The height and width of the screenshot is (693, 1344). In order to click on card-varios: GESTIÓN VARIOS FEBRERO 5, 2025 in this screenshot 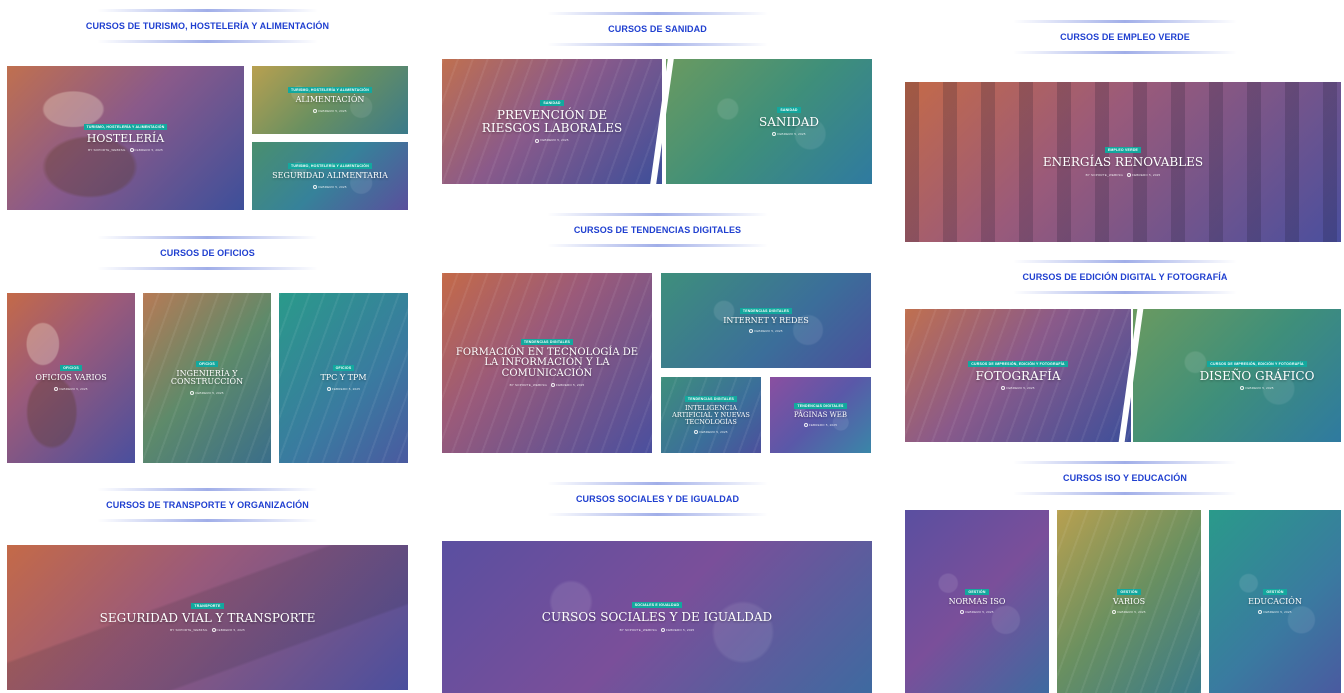, I will do `click(1129, 601)`.